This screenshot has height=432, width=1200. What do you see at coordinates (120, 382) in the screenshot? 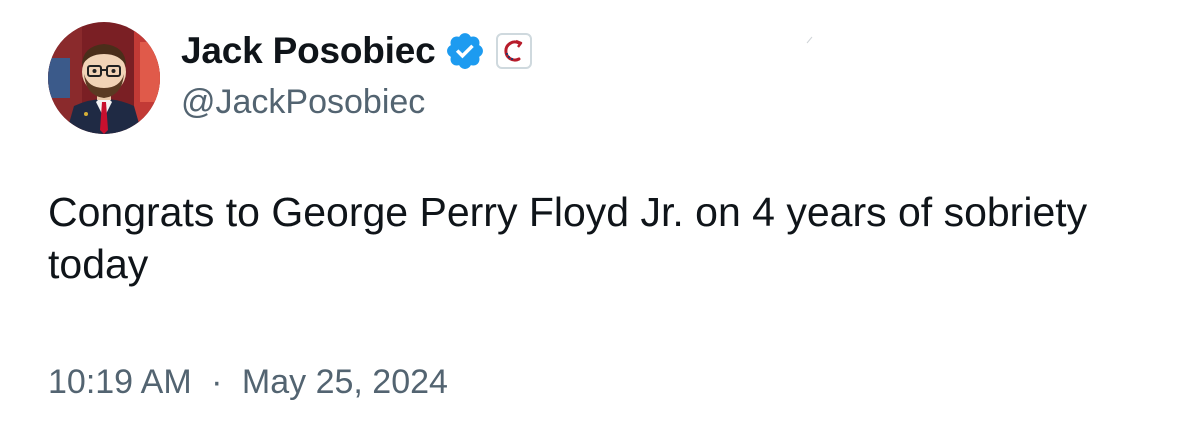
I see `tweet-time: 10:19 AM` at bounding box center [120, 382].